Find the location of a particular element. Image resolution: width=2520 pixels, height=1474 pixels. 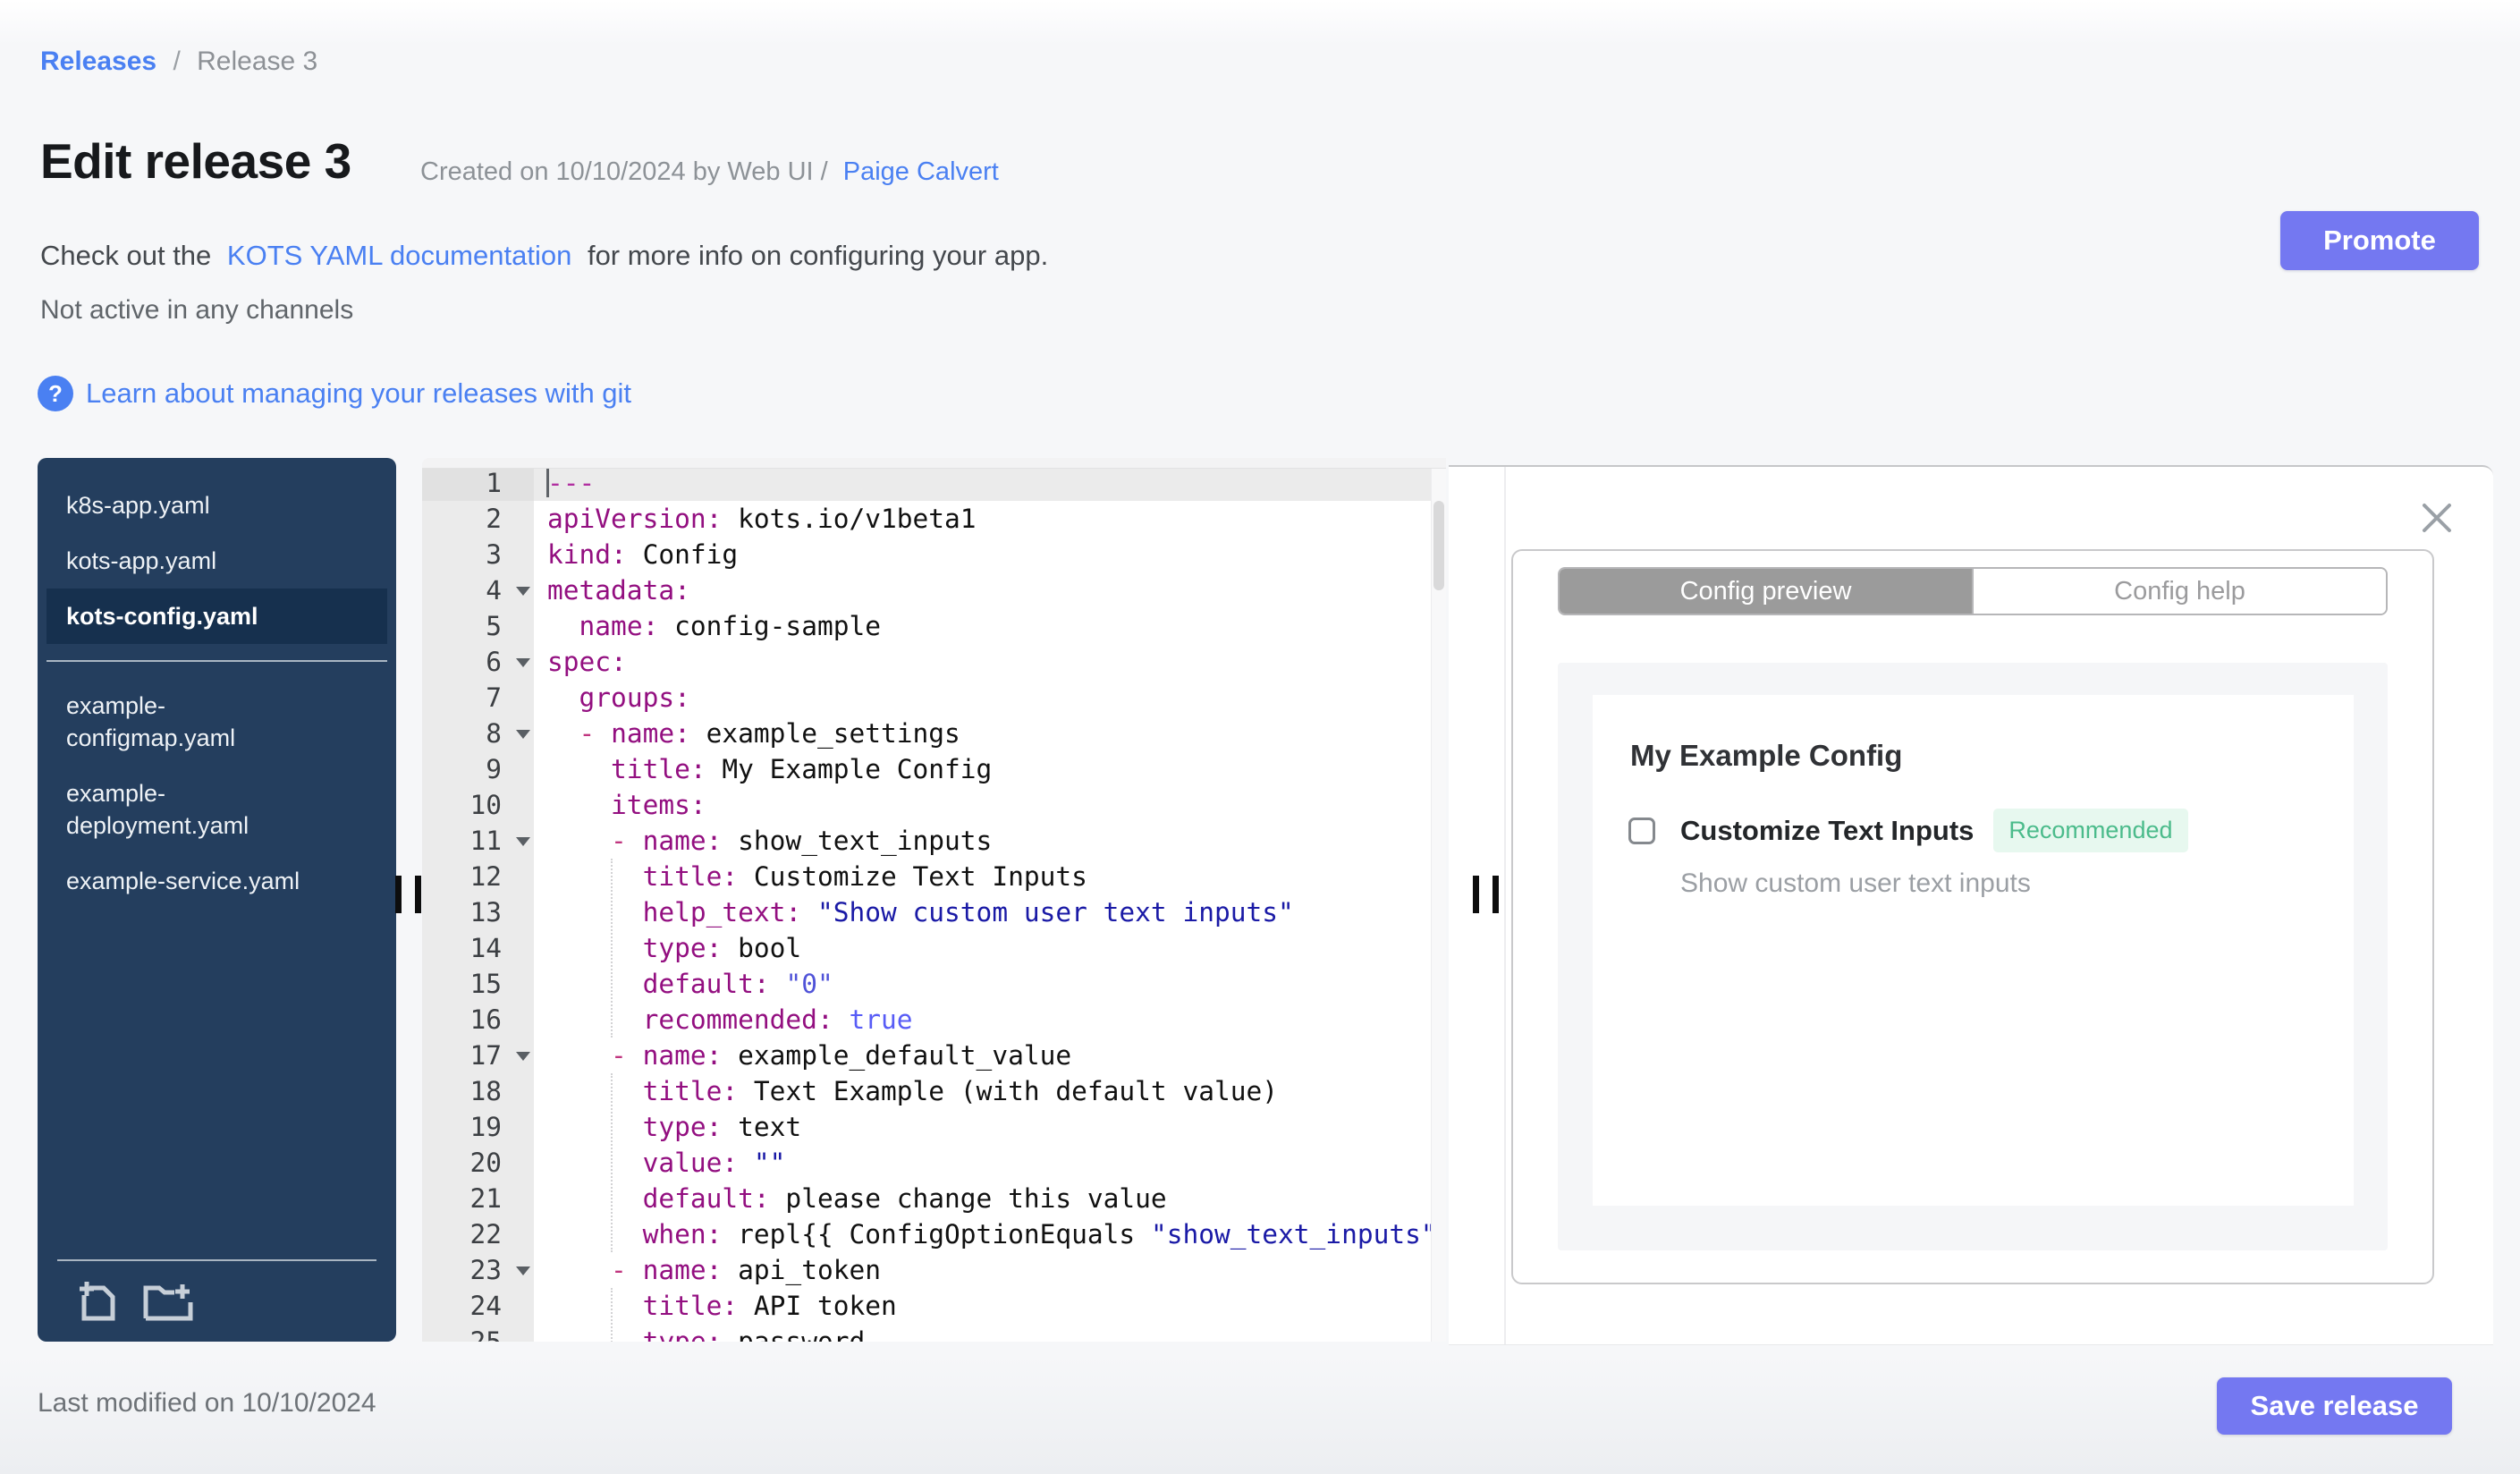

code-token-key: kind: is located at coordinates (587, 554).